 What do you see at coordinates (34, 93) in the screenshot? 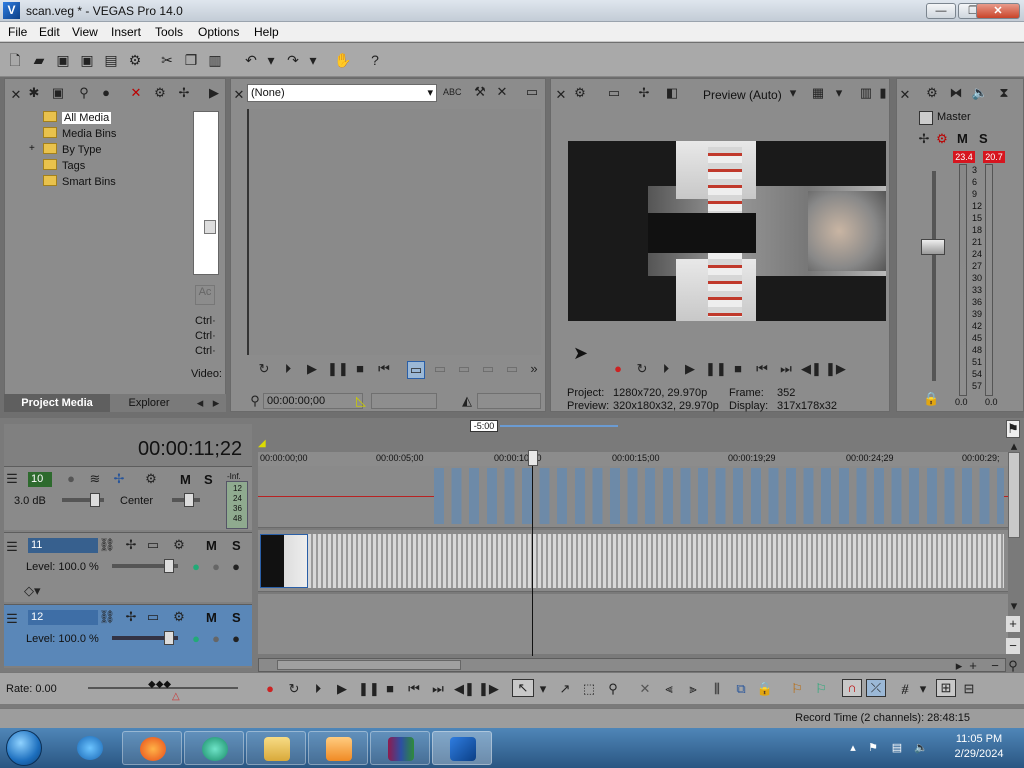
I see `import-media-icon: ✱` at bounding box center [34, 93].